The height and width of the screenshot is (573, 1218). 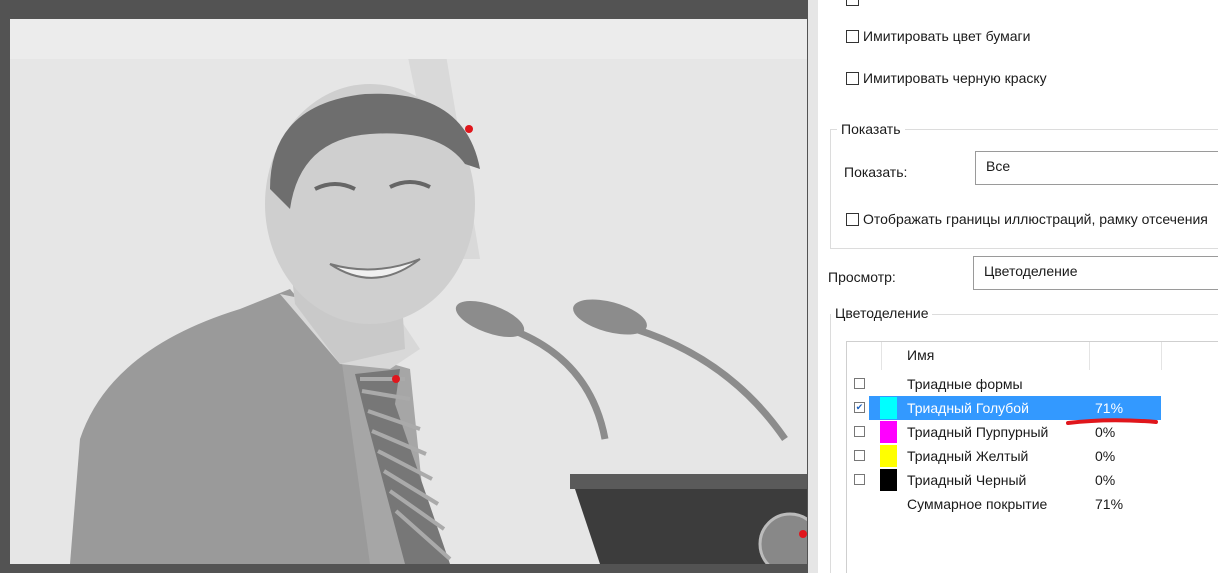 I want to click on show-select: Все, so click(x=1096, y=168).